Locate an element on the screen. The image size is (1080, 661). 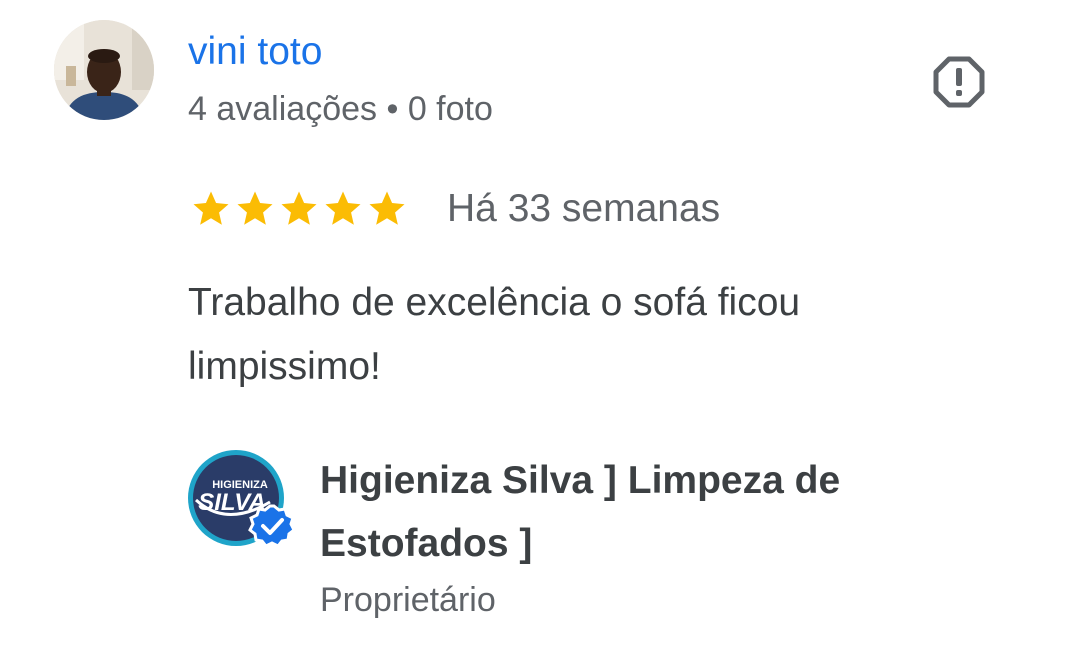
reviewer-name: vini toto is located at coordinates (255, 52).